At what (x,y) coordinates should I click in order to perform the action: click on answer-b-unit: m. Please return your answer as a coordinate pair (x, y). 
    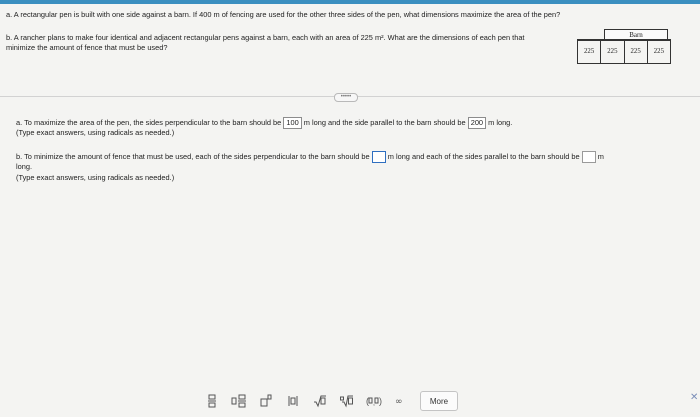
    Looking at the image, I should click on (600, 156).